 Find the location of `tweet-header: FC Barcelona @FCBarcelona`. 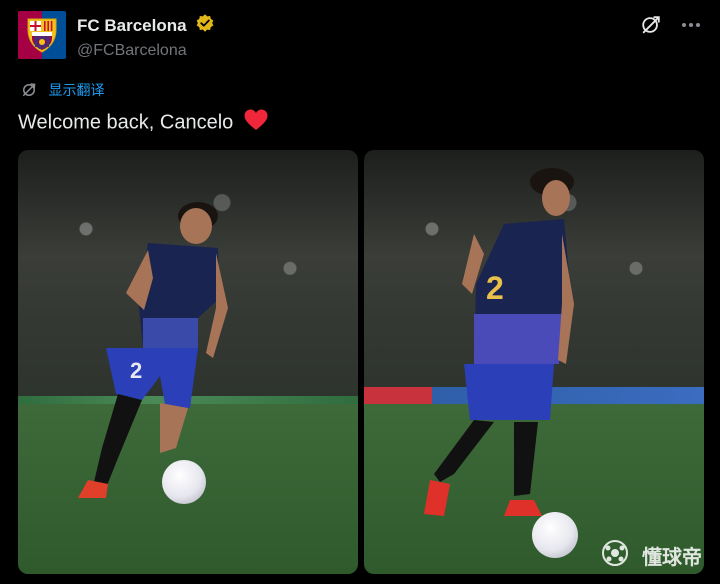

tweet-header: FC Barcelona @FCBarcelona is located at coordinates (360, 36).